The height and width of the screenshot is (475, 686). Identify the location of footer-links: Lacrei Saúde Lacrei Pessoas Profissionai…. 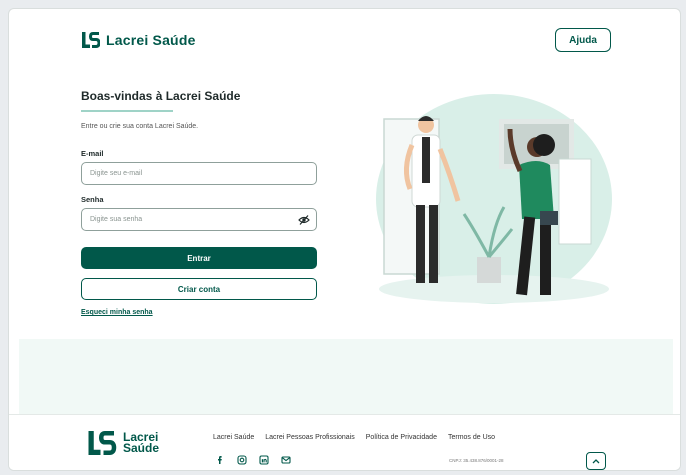
(354, 437).